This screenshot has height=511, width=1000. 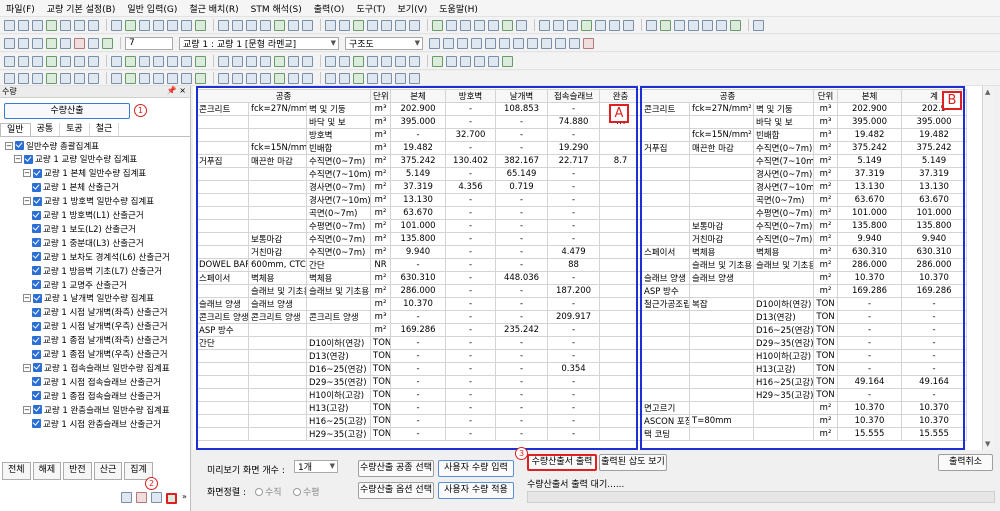 I want to click on table-cell: 9.940, so click(x=418, y=252).